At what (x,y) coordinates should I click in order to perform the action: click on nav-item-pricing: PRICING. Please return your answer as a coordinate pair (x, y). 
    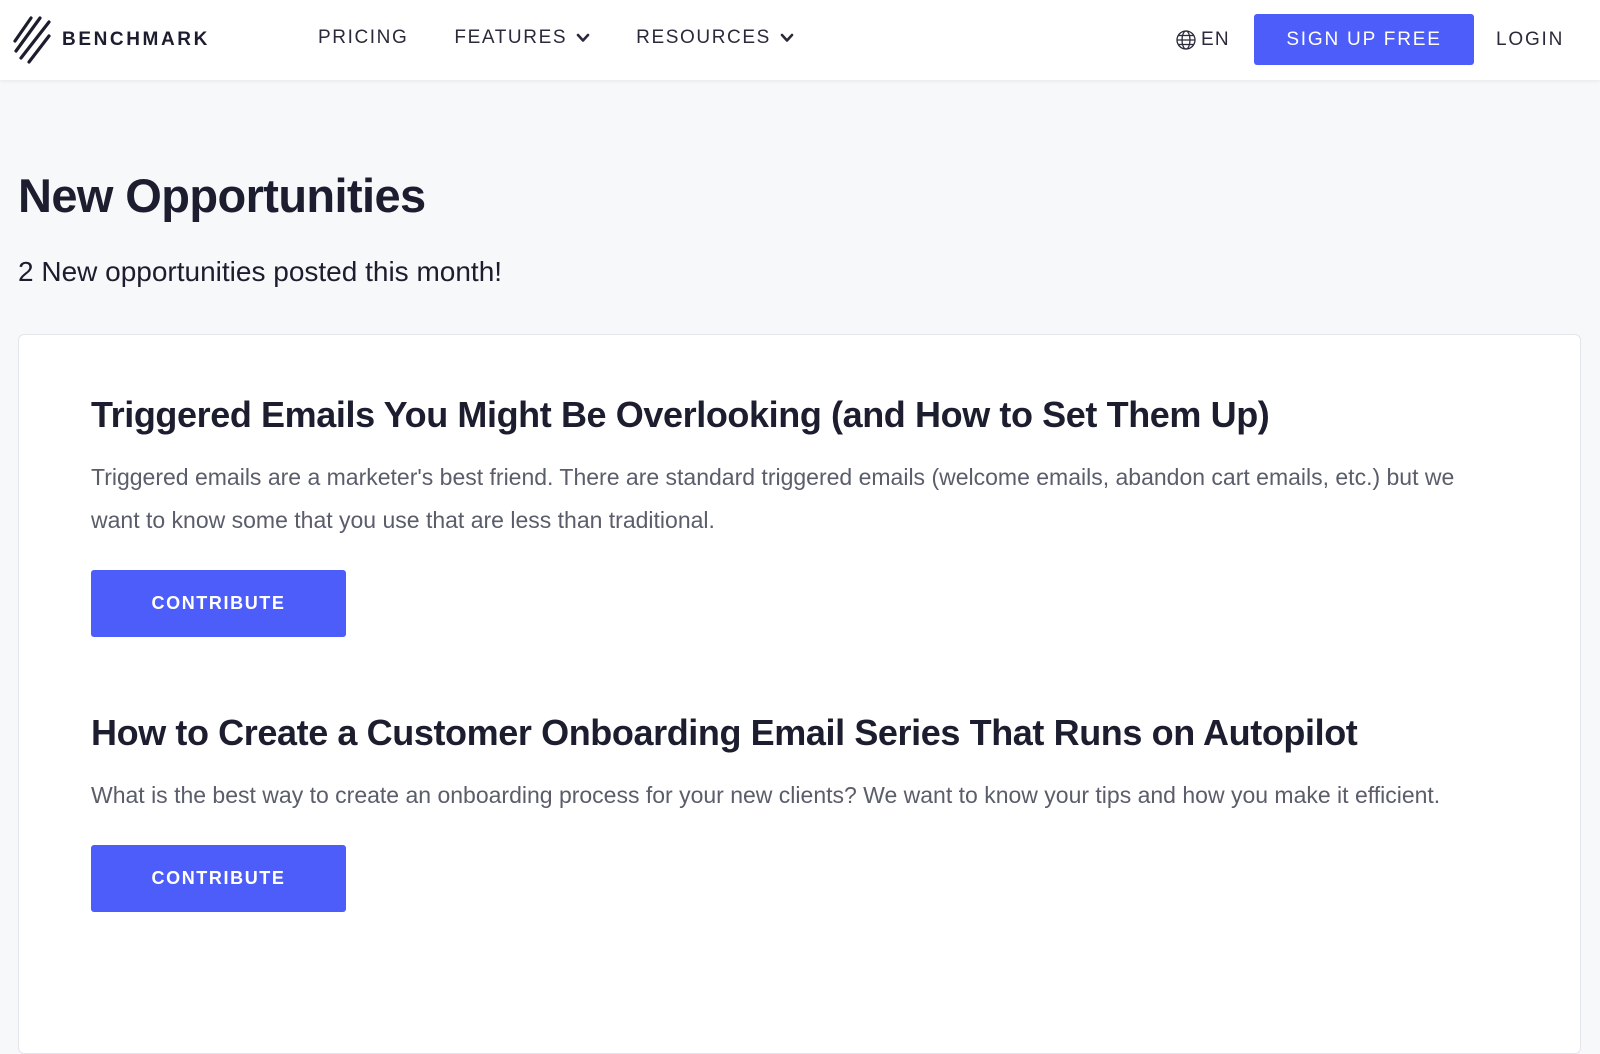
    Looking at the image, I should click on (363, 38).